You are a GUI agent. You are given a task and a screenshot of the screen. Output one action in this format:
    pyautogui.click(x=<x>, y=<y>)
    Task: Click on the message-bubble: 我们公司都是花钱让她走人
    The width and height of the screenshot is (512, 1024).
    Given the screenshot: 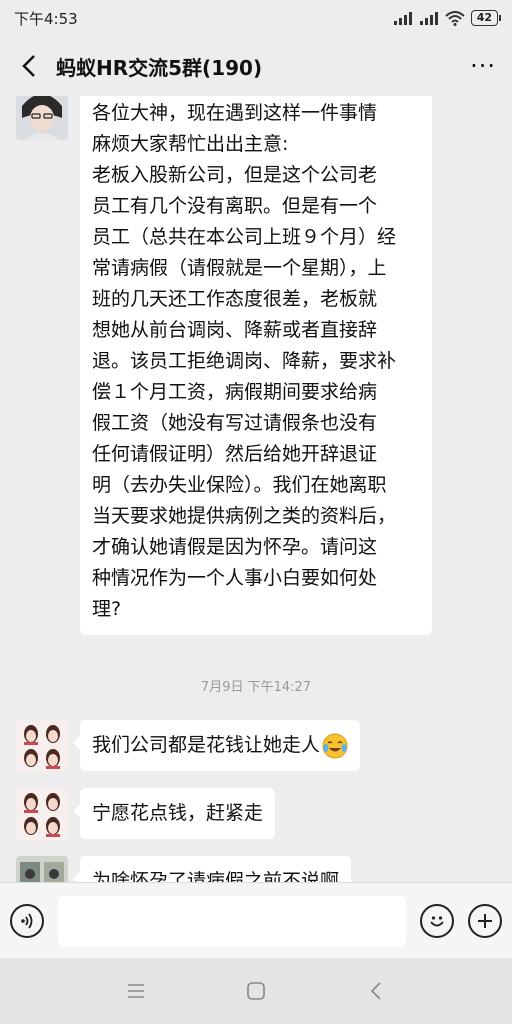 What is the action you would take?
    pyautogui.click(x=216, y=745)
    